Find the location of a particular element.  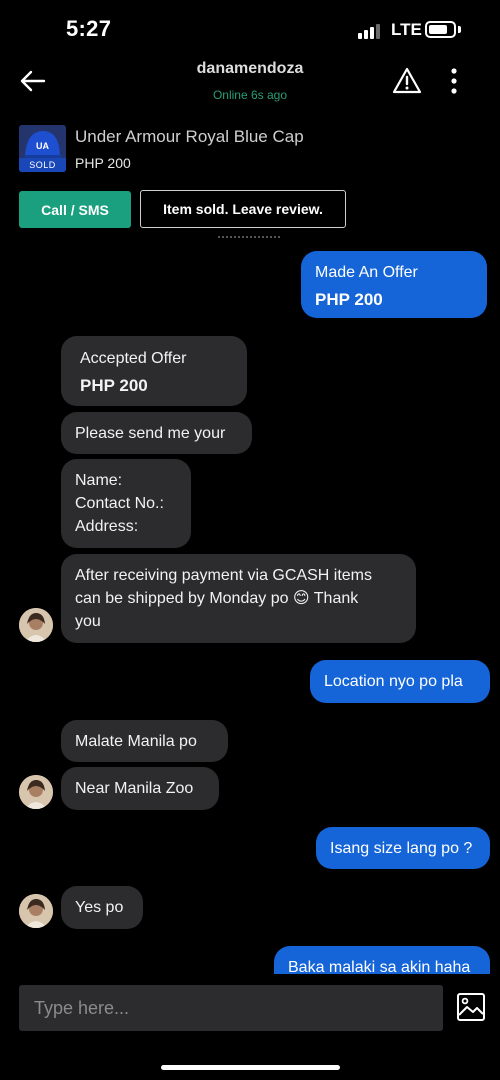

listing-title: Under Armour Royal Blue Cap is located at coordinates (189, 137).